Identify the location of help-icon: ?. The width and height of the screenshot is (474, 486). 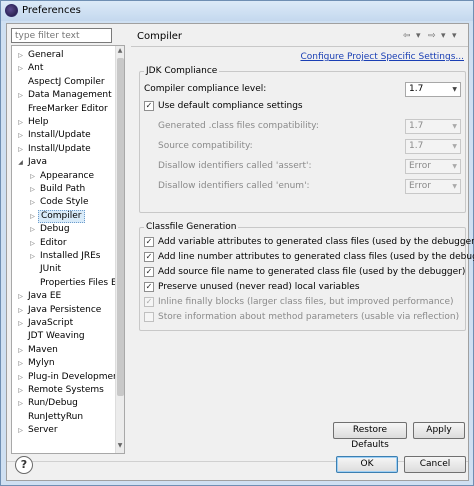
(24, 465).